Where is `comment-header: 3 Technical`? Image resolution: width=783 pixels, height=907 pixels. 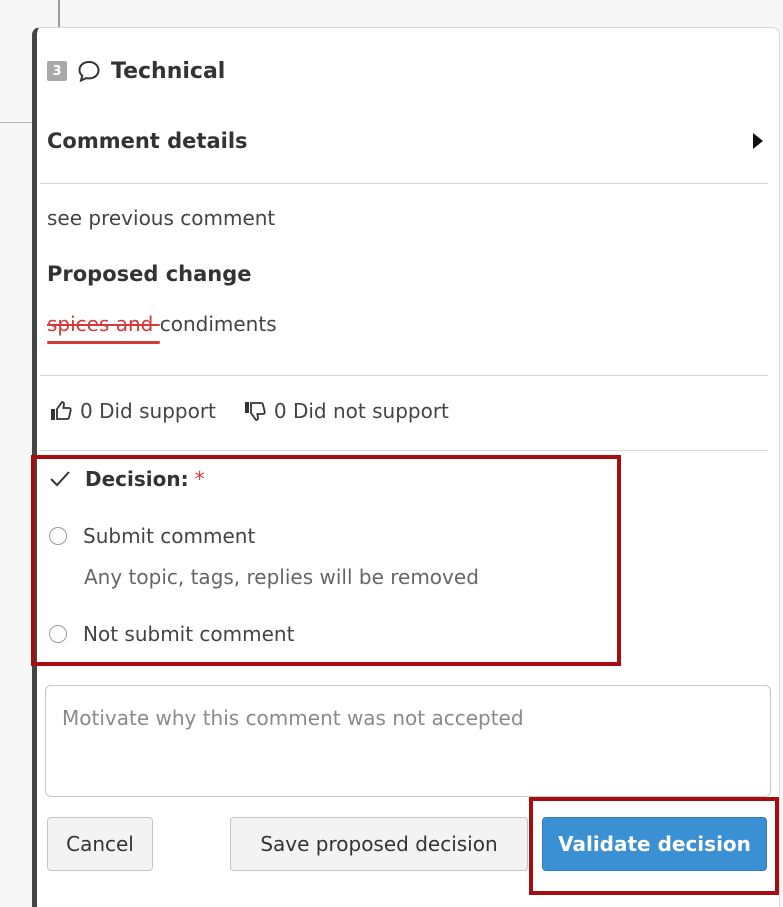 comment-header: 3 Technical is located at coordinates (136, 71).